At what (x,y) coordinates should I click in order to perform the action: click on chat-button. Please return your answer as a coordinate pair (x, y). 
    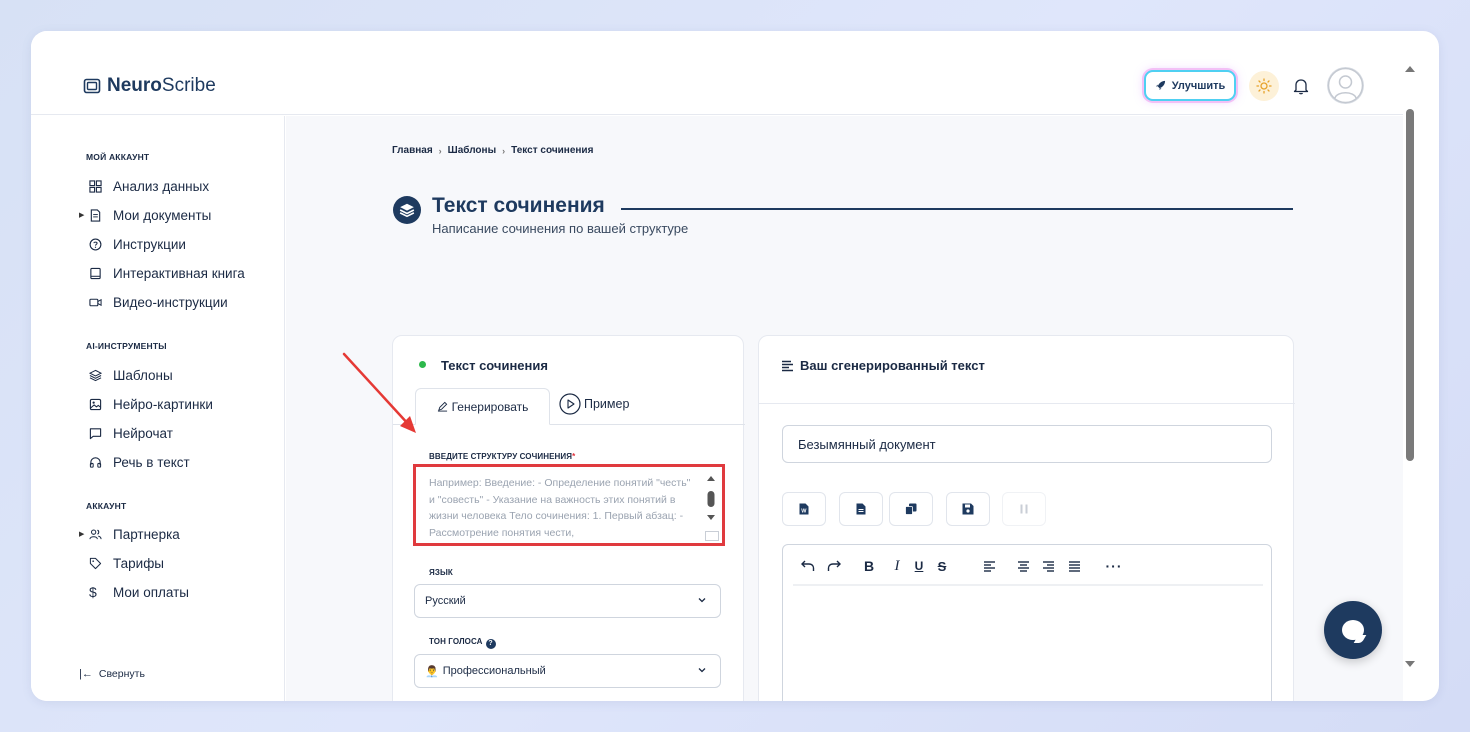
    Looking at the image, I should click on (1353, 630).